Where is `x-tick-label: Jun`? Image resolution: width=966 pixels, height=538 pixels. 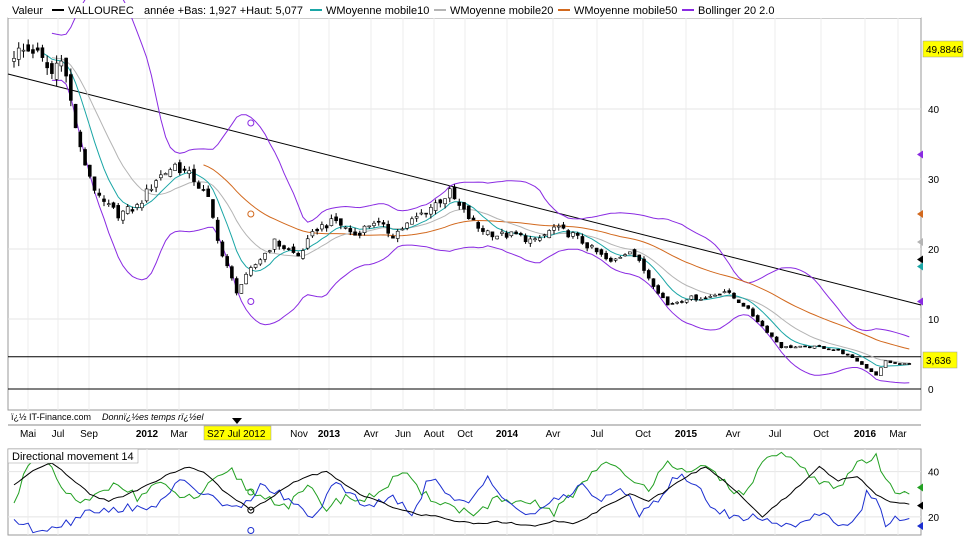 x-tick-label: Jun is located at coordinates (403, 434).